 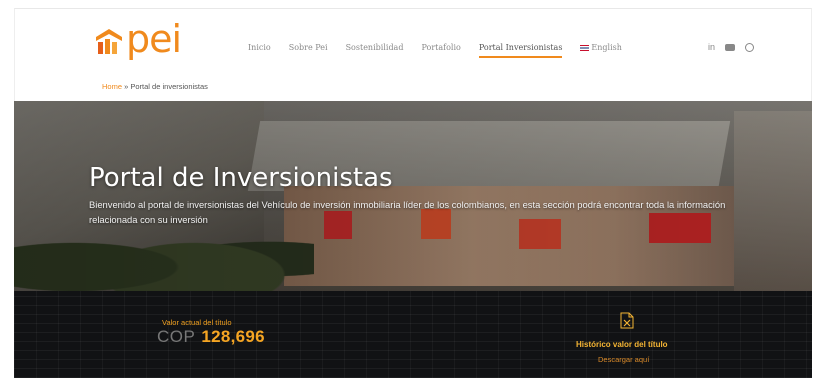 I want to click on uk-flag-icon, so click(x=585, y=48).